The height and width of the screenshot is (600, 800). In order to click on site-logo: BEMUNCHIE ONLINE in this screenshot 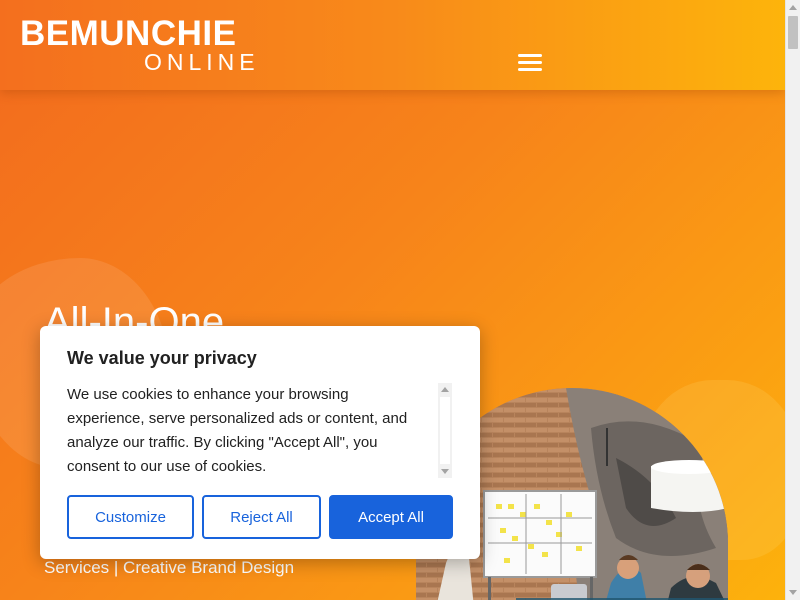, I will do `click(145, 45)`.